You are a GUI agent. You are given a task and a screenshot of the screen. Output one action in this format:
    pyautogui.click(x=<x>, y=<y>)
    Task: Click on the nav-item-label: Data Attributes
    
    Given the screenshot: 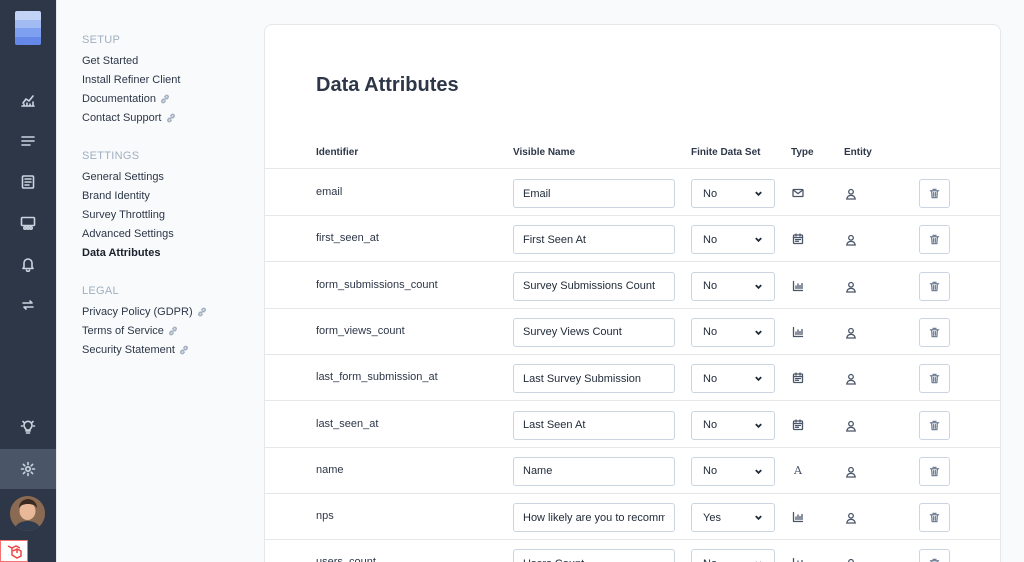 What is the action you would take?
    pyautogui.click(x=121, y=253)
    